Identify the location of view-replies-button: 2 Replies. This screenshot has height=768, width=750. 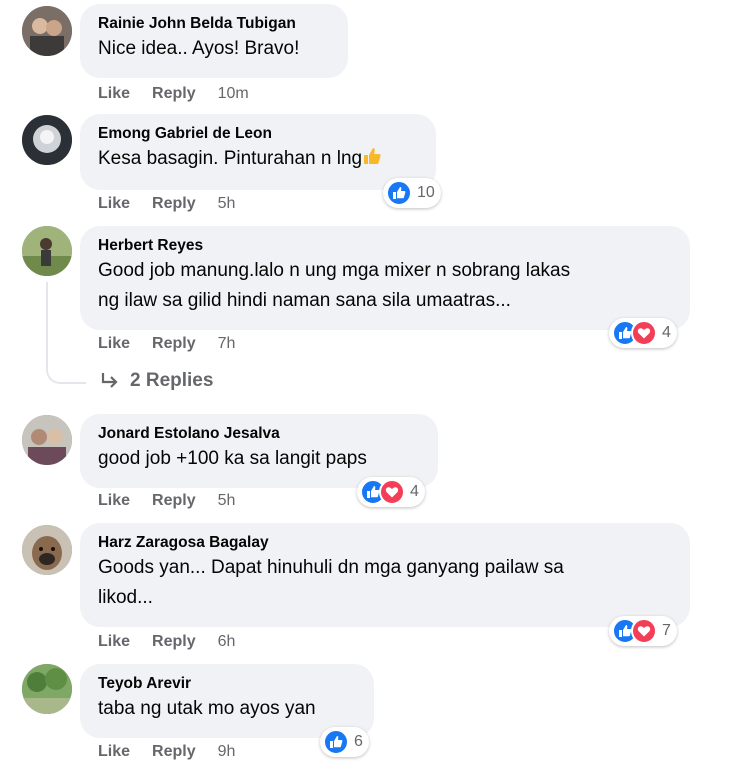
(156, 381).